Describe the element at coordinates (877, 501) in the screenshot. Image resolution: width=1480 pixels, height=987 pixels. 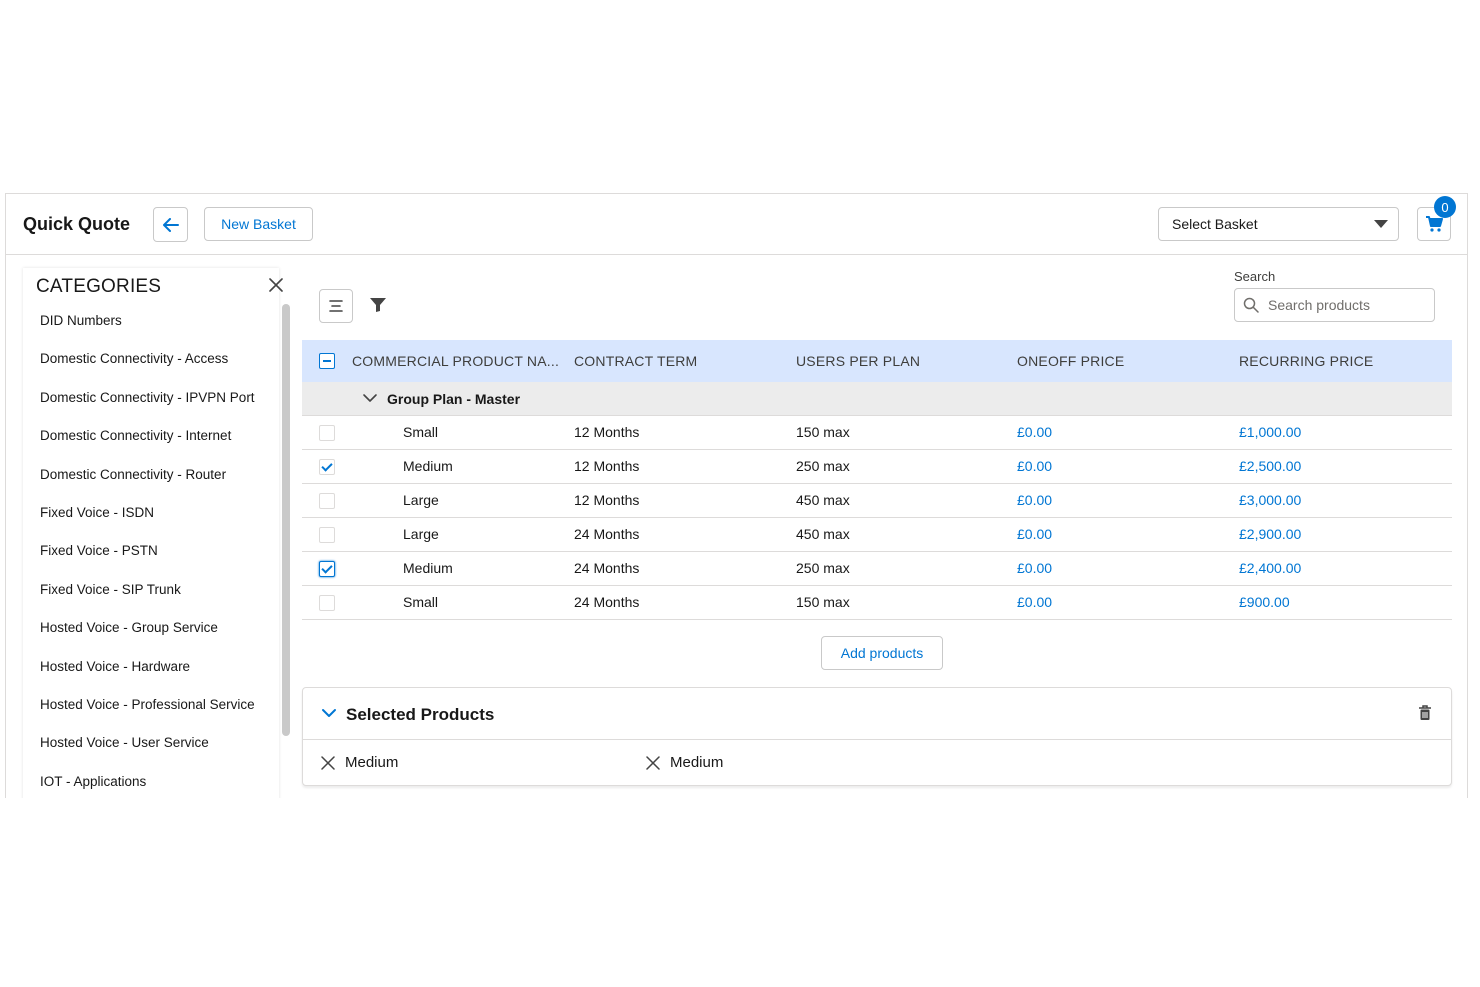
I see `table-row: Large 12 Months 450 max £0.00 £3,000.00` at that location.